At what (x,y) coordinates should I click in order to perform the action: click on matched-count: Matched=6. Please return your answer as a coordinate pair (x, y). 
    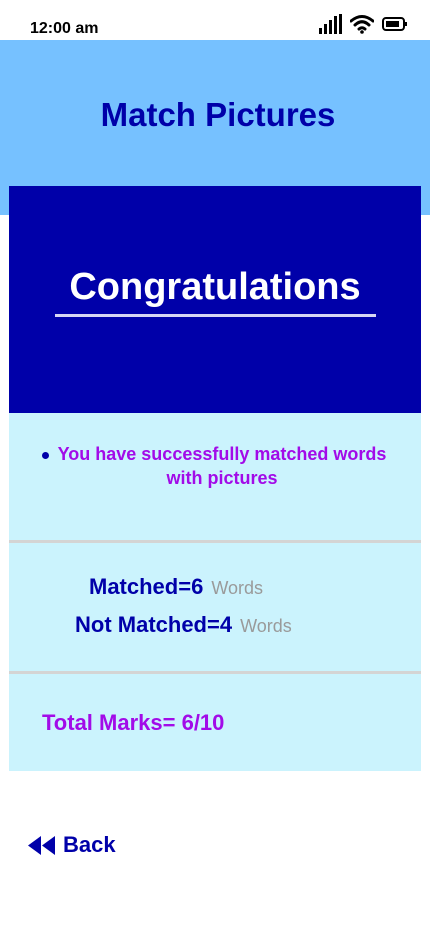
    Looking at the image, I should click on (146, 586).